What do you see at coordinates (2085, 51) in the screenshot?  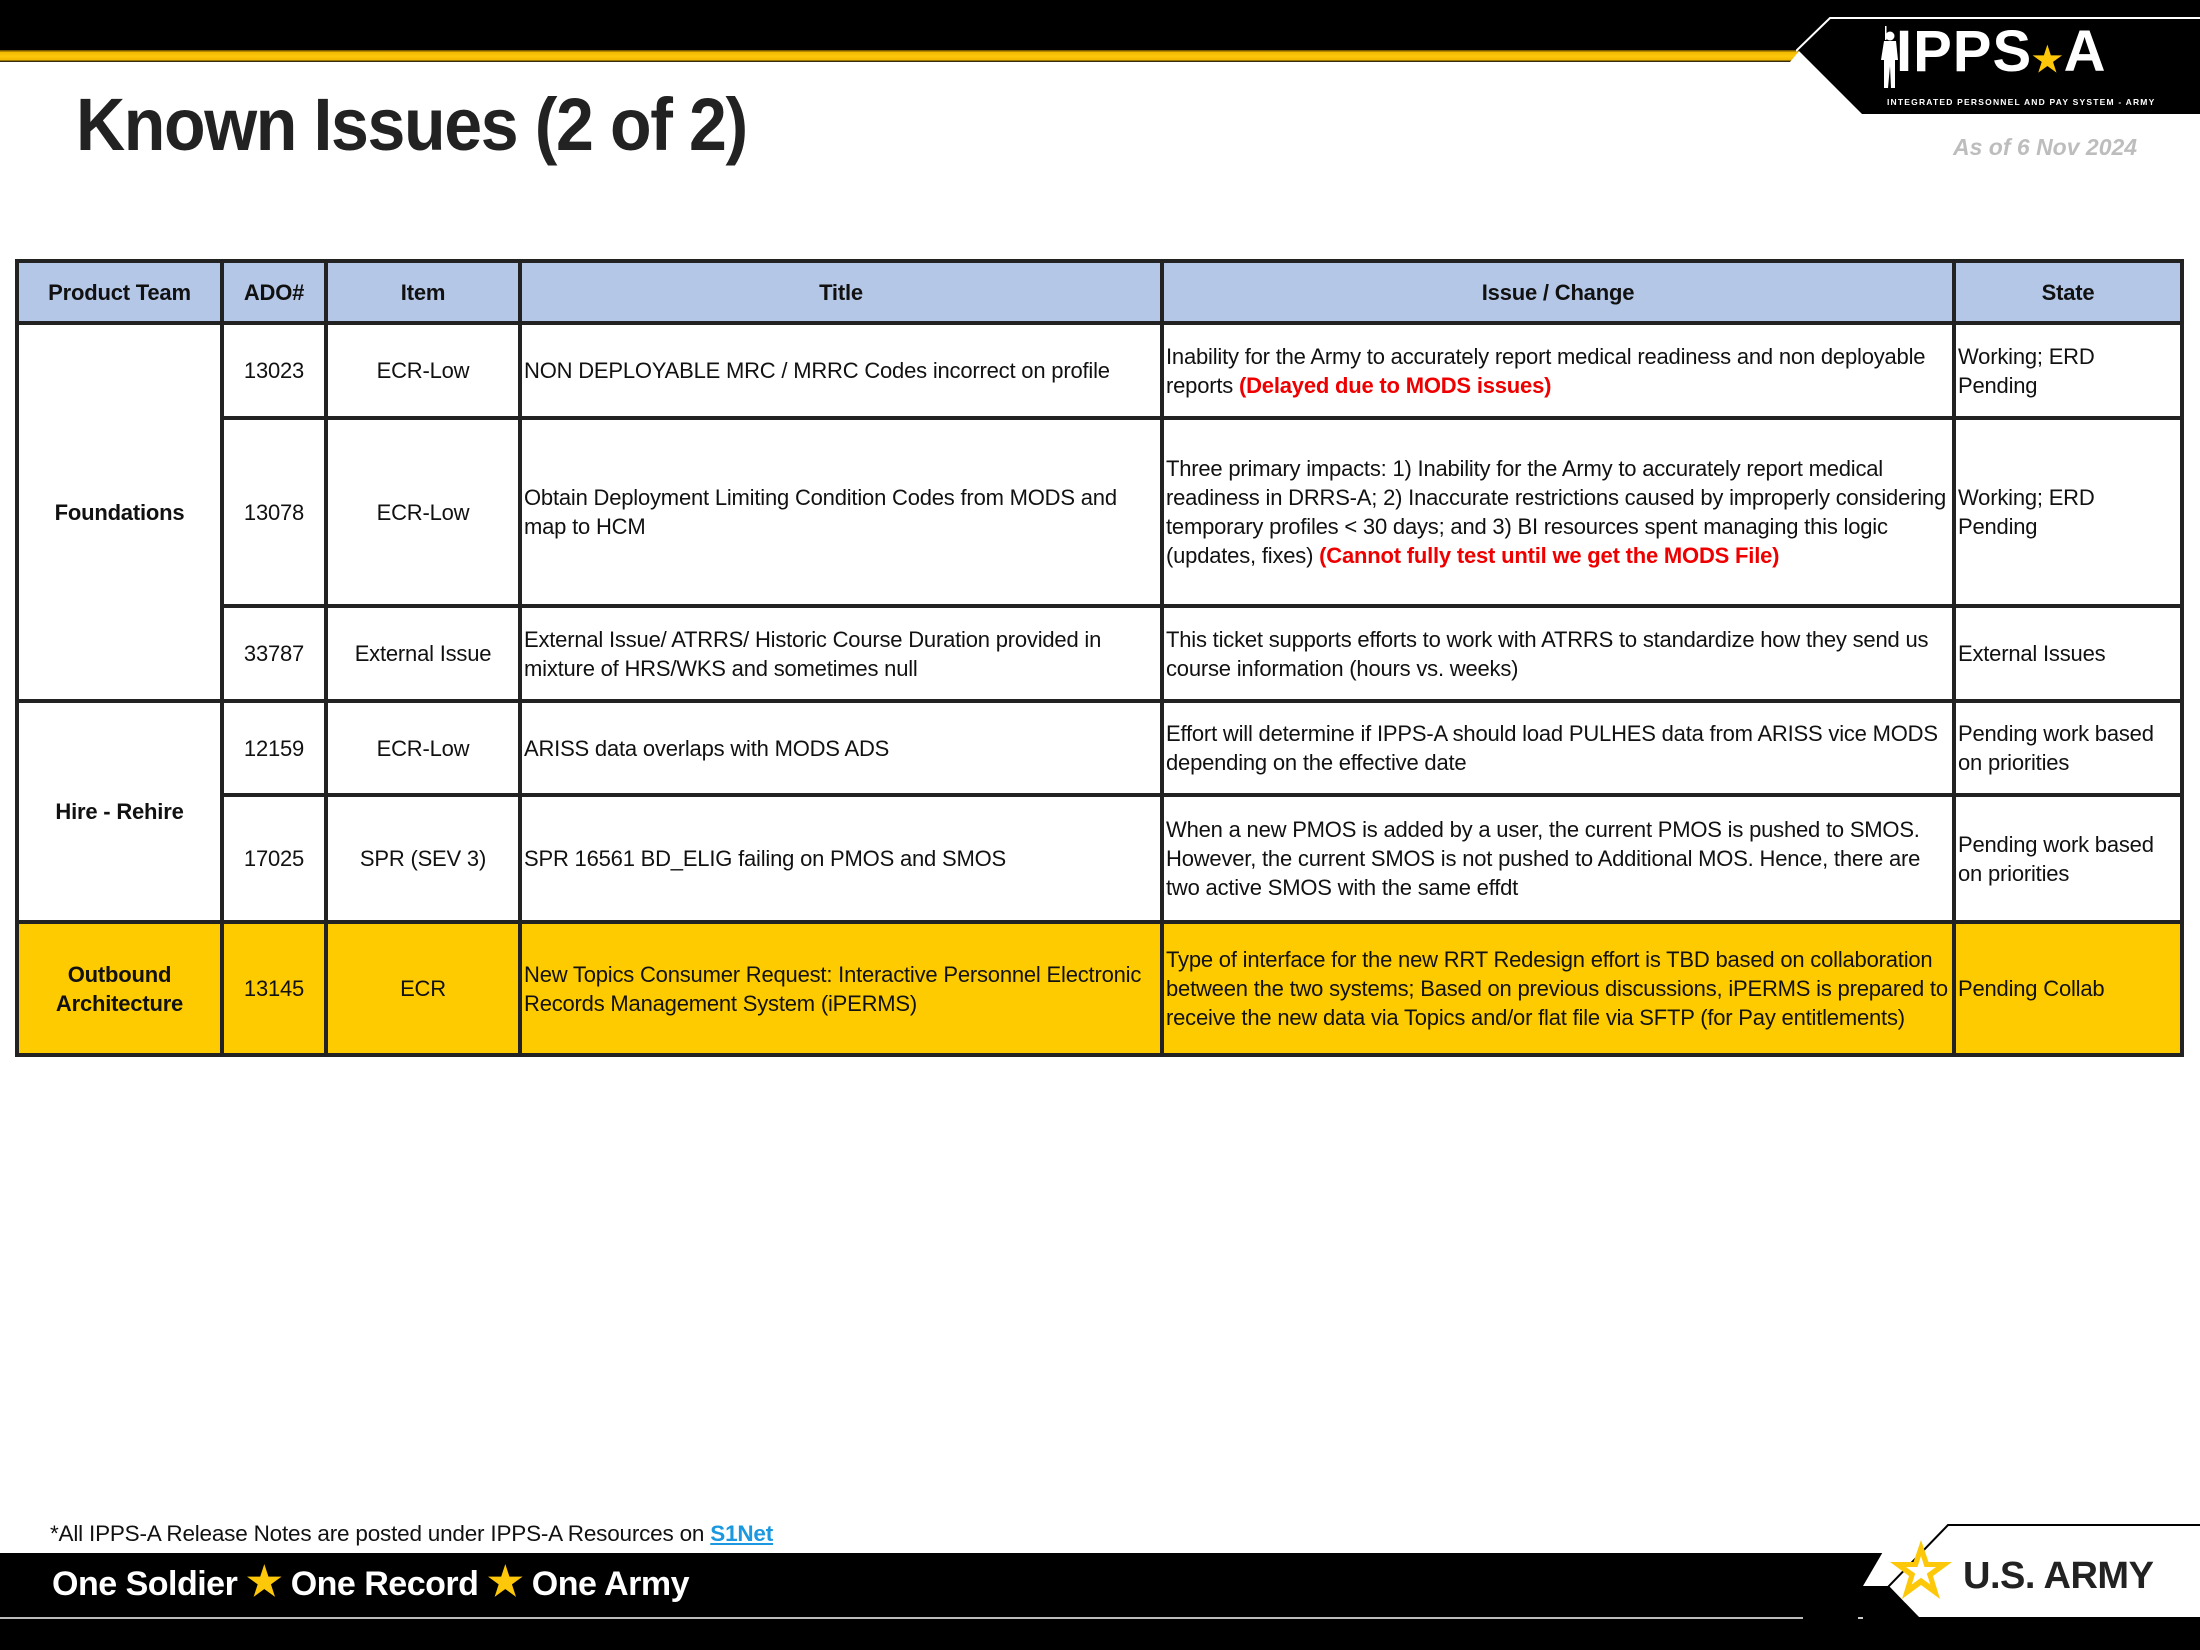 I see `logo-a-text: A` at bounding box center [2085, 51].